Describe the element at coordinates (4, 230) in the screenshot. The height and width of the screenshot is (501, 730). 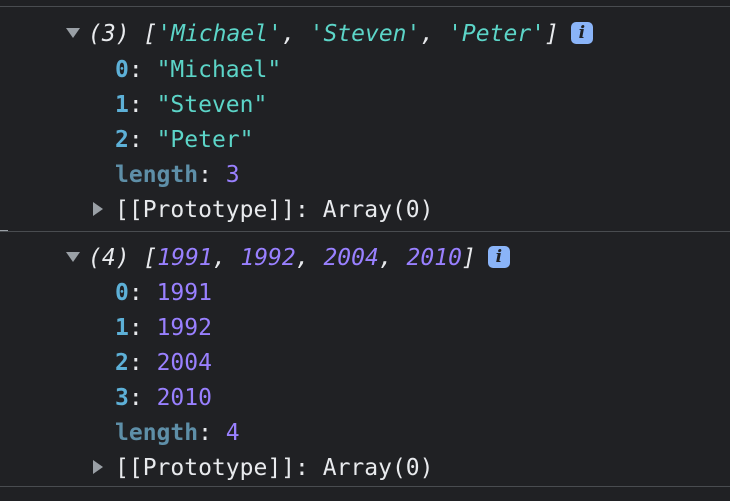
I see `gutter-tick` at that location.